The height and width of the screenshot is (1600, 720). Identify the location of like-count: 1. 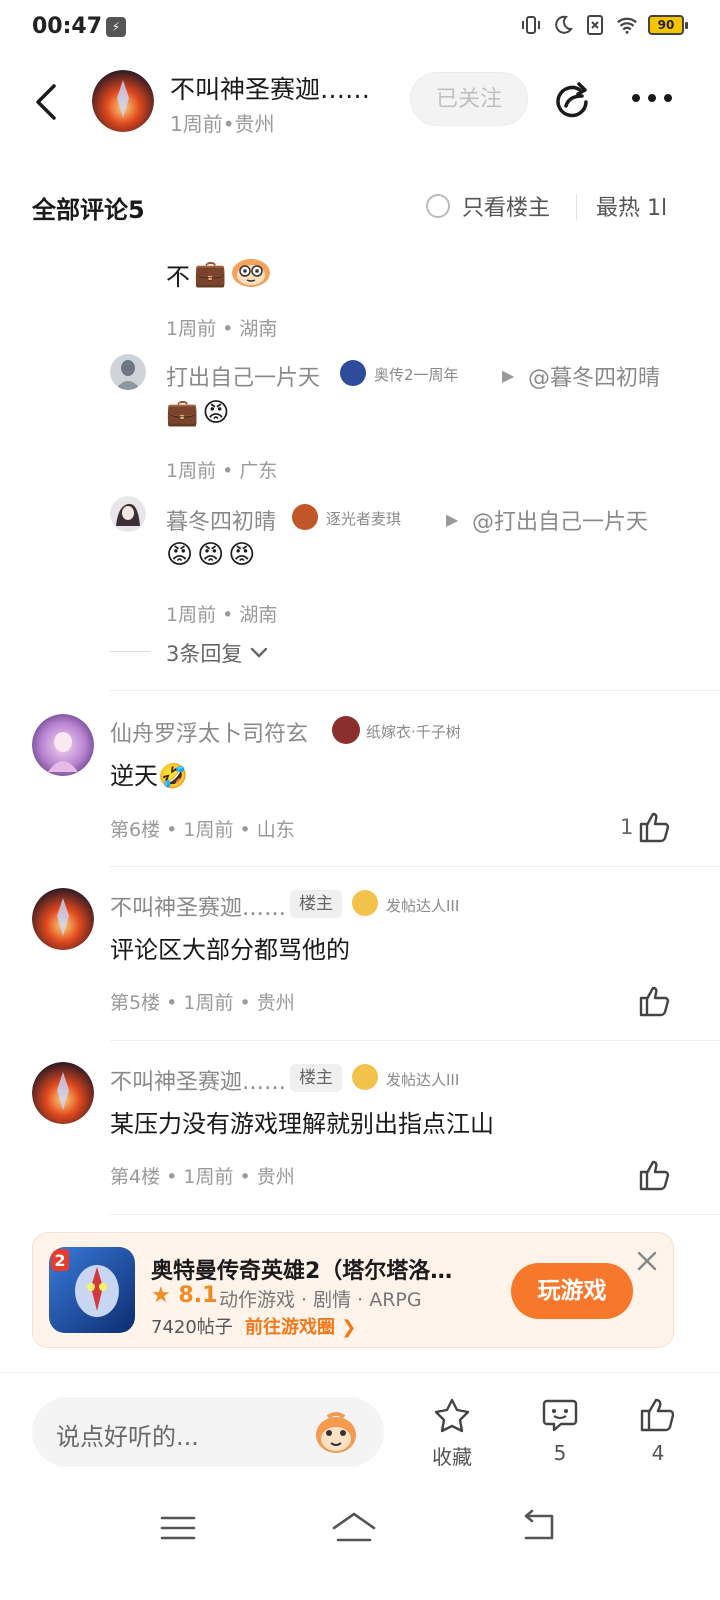
(627, 827).